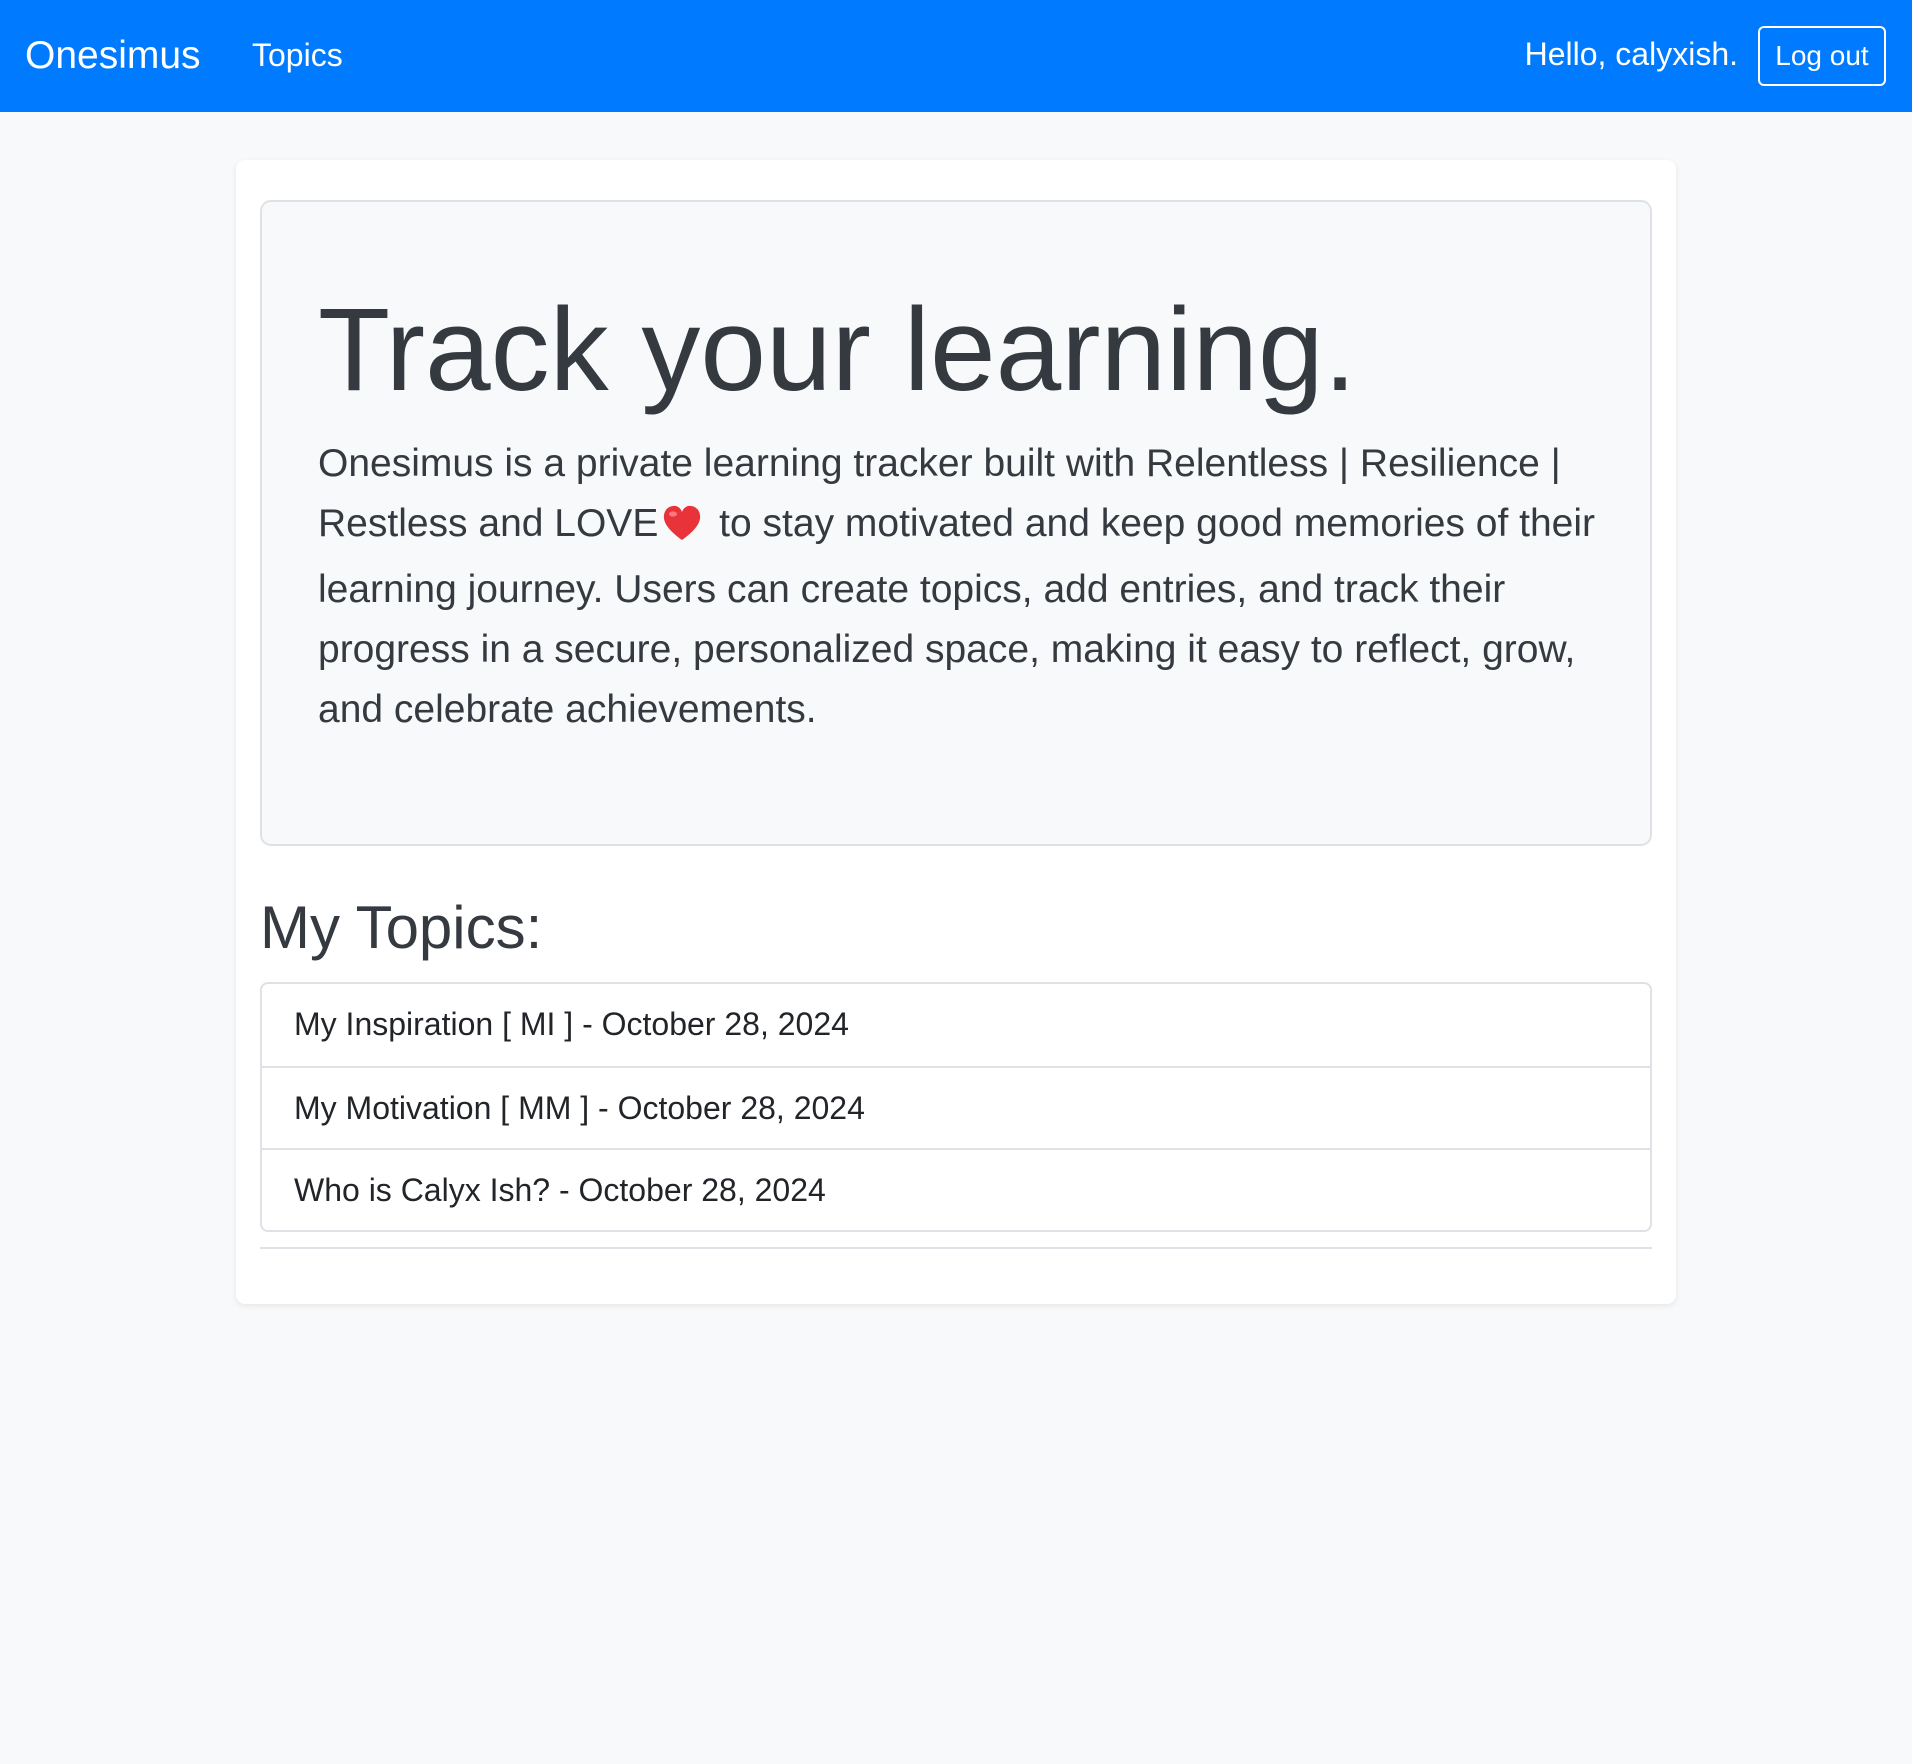 This screenshot has height=1764, width=1912. Describe the element at coordinates (956, 56) in the screenshot. I see `top-navbar: Onesimus Topics Hello, calyxish. Log out` at that location.